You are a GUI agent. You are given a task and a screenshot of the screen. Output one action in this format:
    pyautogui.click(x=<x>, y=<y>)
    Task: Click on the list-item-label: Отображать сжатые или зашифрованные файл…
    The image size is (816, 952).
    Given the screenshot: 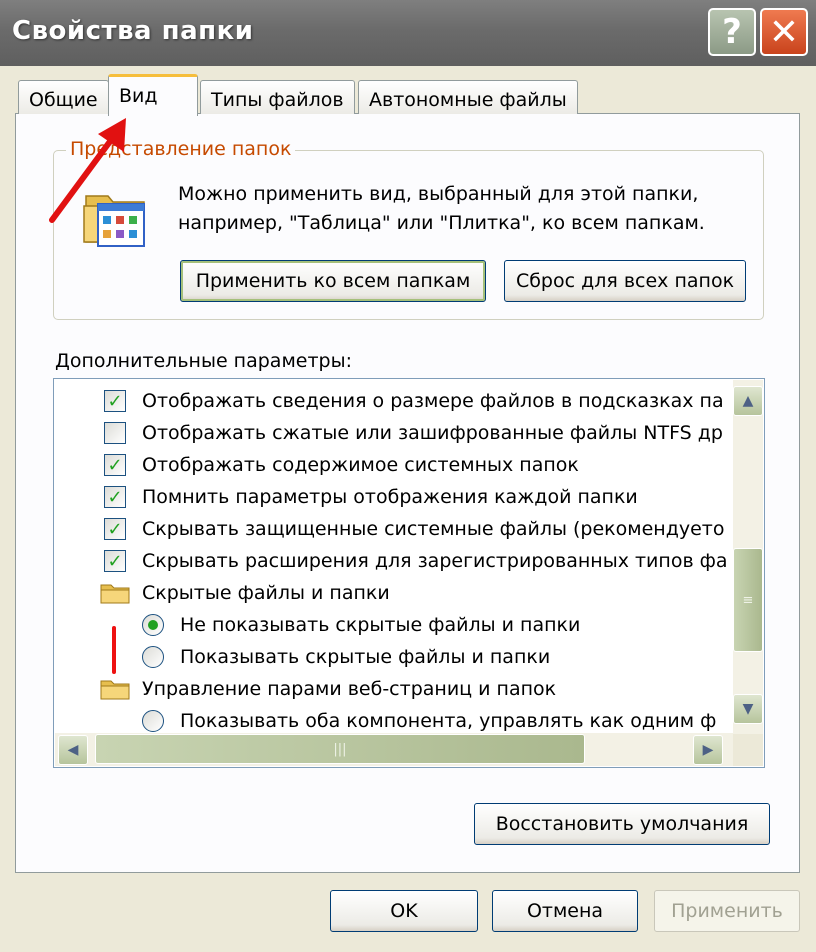 What is the action you would take?
    pyautogui.click(x=432, y=433)
    